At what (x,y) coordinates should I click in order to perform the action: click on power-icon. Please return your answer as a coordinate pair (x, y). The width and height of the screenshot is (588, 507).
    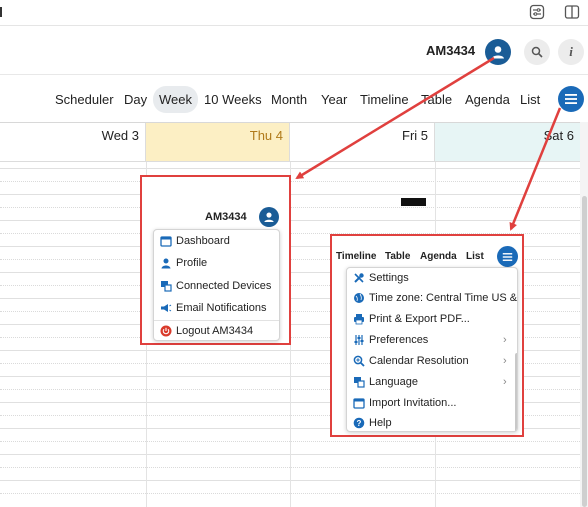
    Looking at the image, I should click on (166, 331).